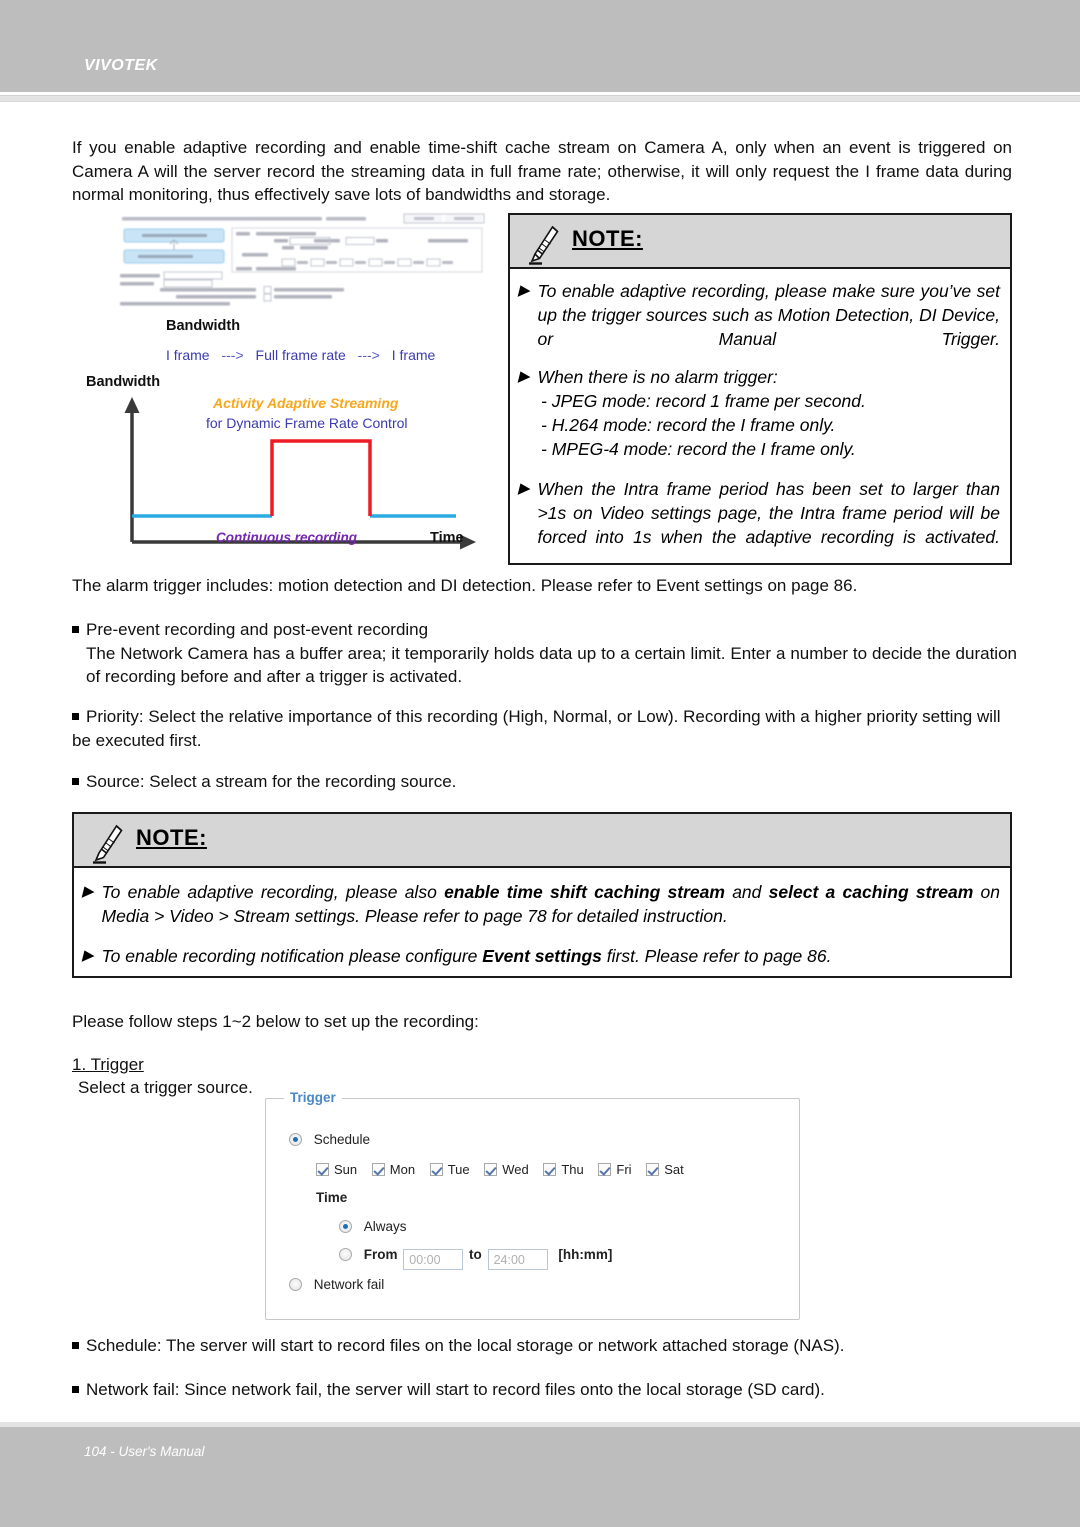 The image size is (1080, 1527). I want to click on settings-screenshot-thumbnail, so click(300, 259).